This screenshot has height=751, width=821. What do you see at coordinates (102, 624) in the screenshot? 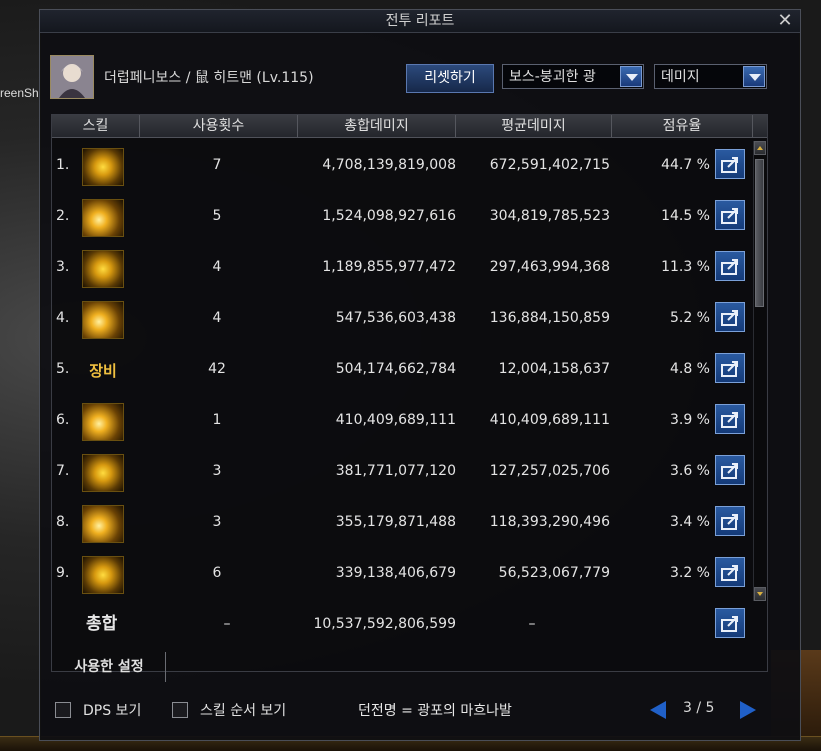
I see `total-label: 총합` at bounding box center [102, 624].